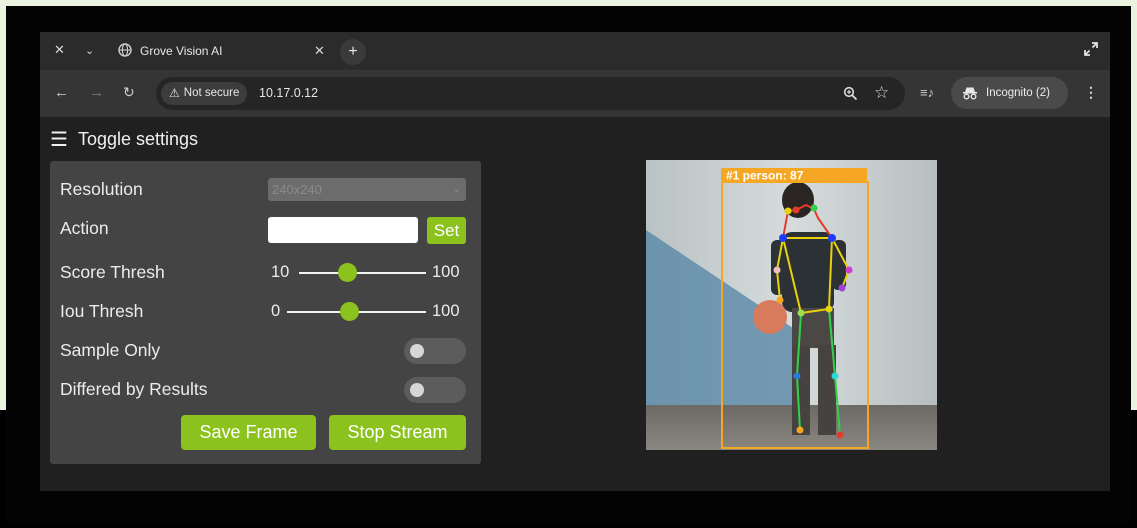 This screenshot has width=1137, height=528. I want to click on sample-only-label: Sample Only, so click(110, 350).